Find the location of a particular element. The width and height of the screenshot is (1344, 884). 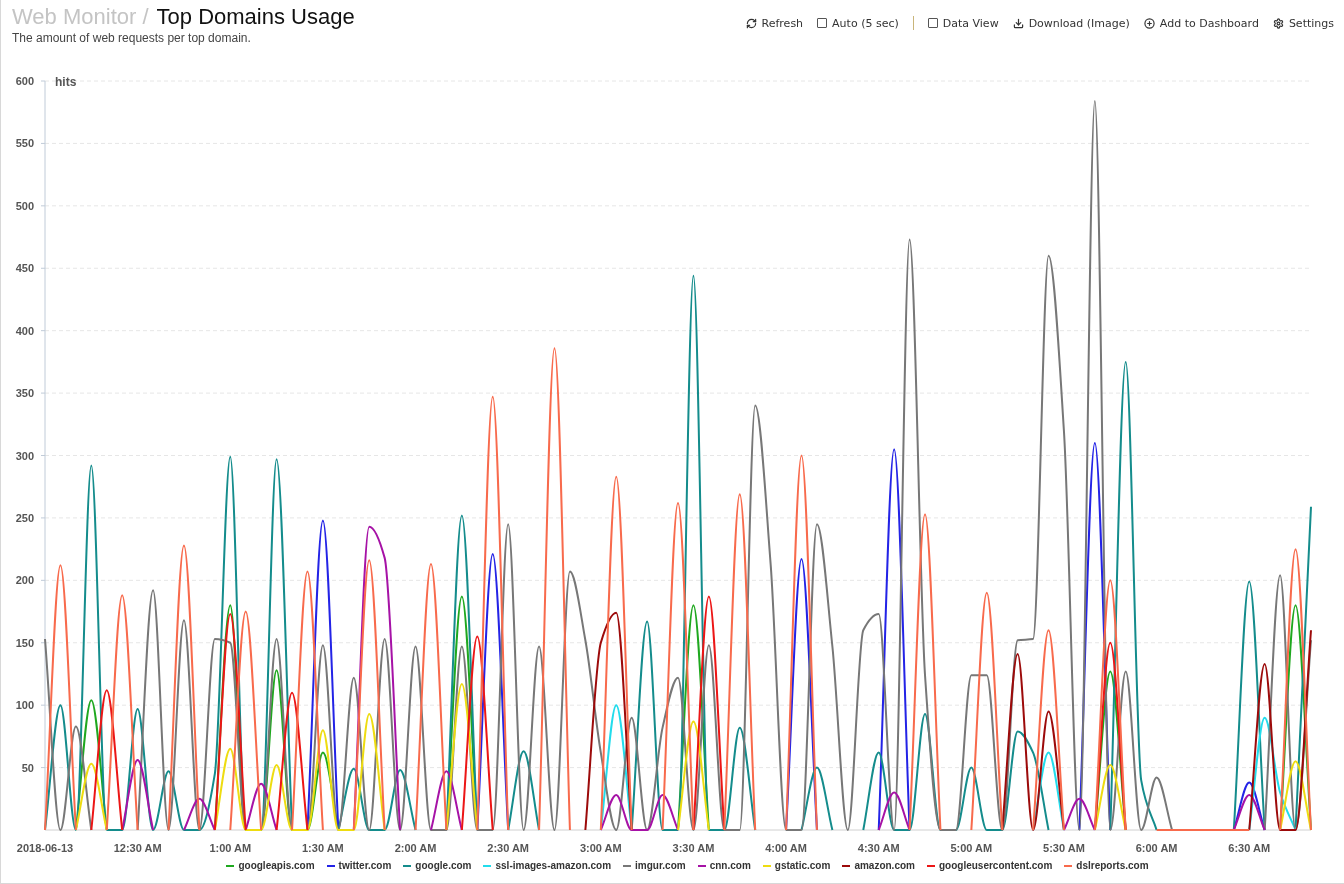

y-axis-label: hits is located at coordinates (66, 82).